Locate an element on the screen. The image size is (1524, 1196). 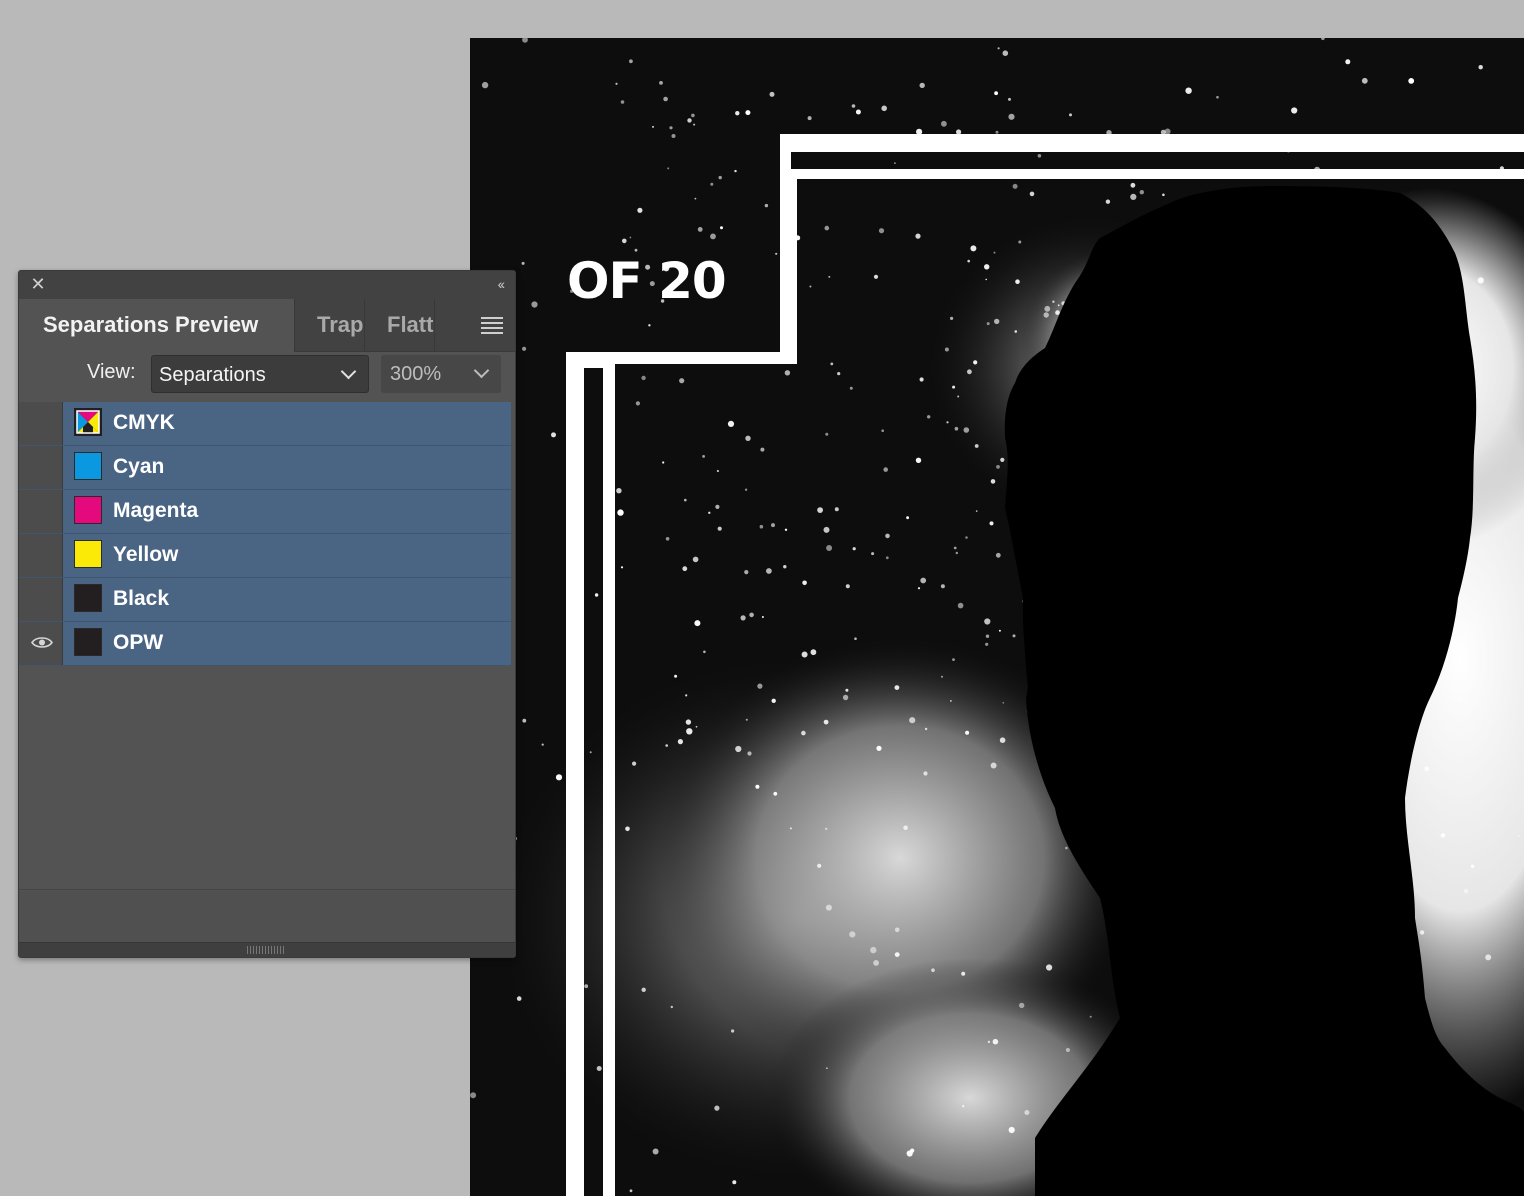
plate-list-empty-area is located at coordinates (267, 778).